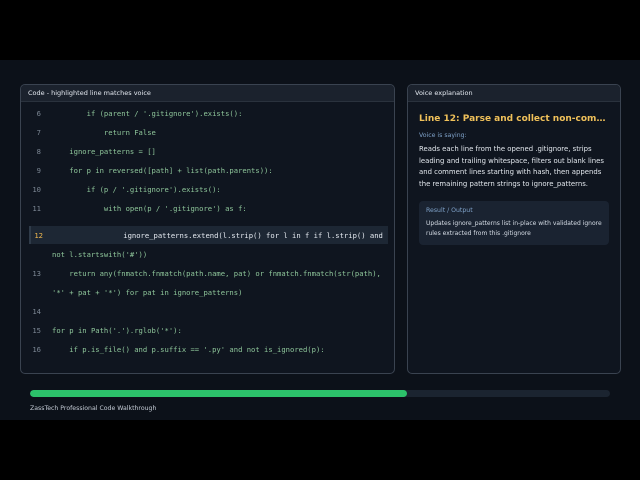 The height and width of the screenshot is (480, 640). I want to click on progress-bar, so click(320, 393).